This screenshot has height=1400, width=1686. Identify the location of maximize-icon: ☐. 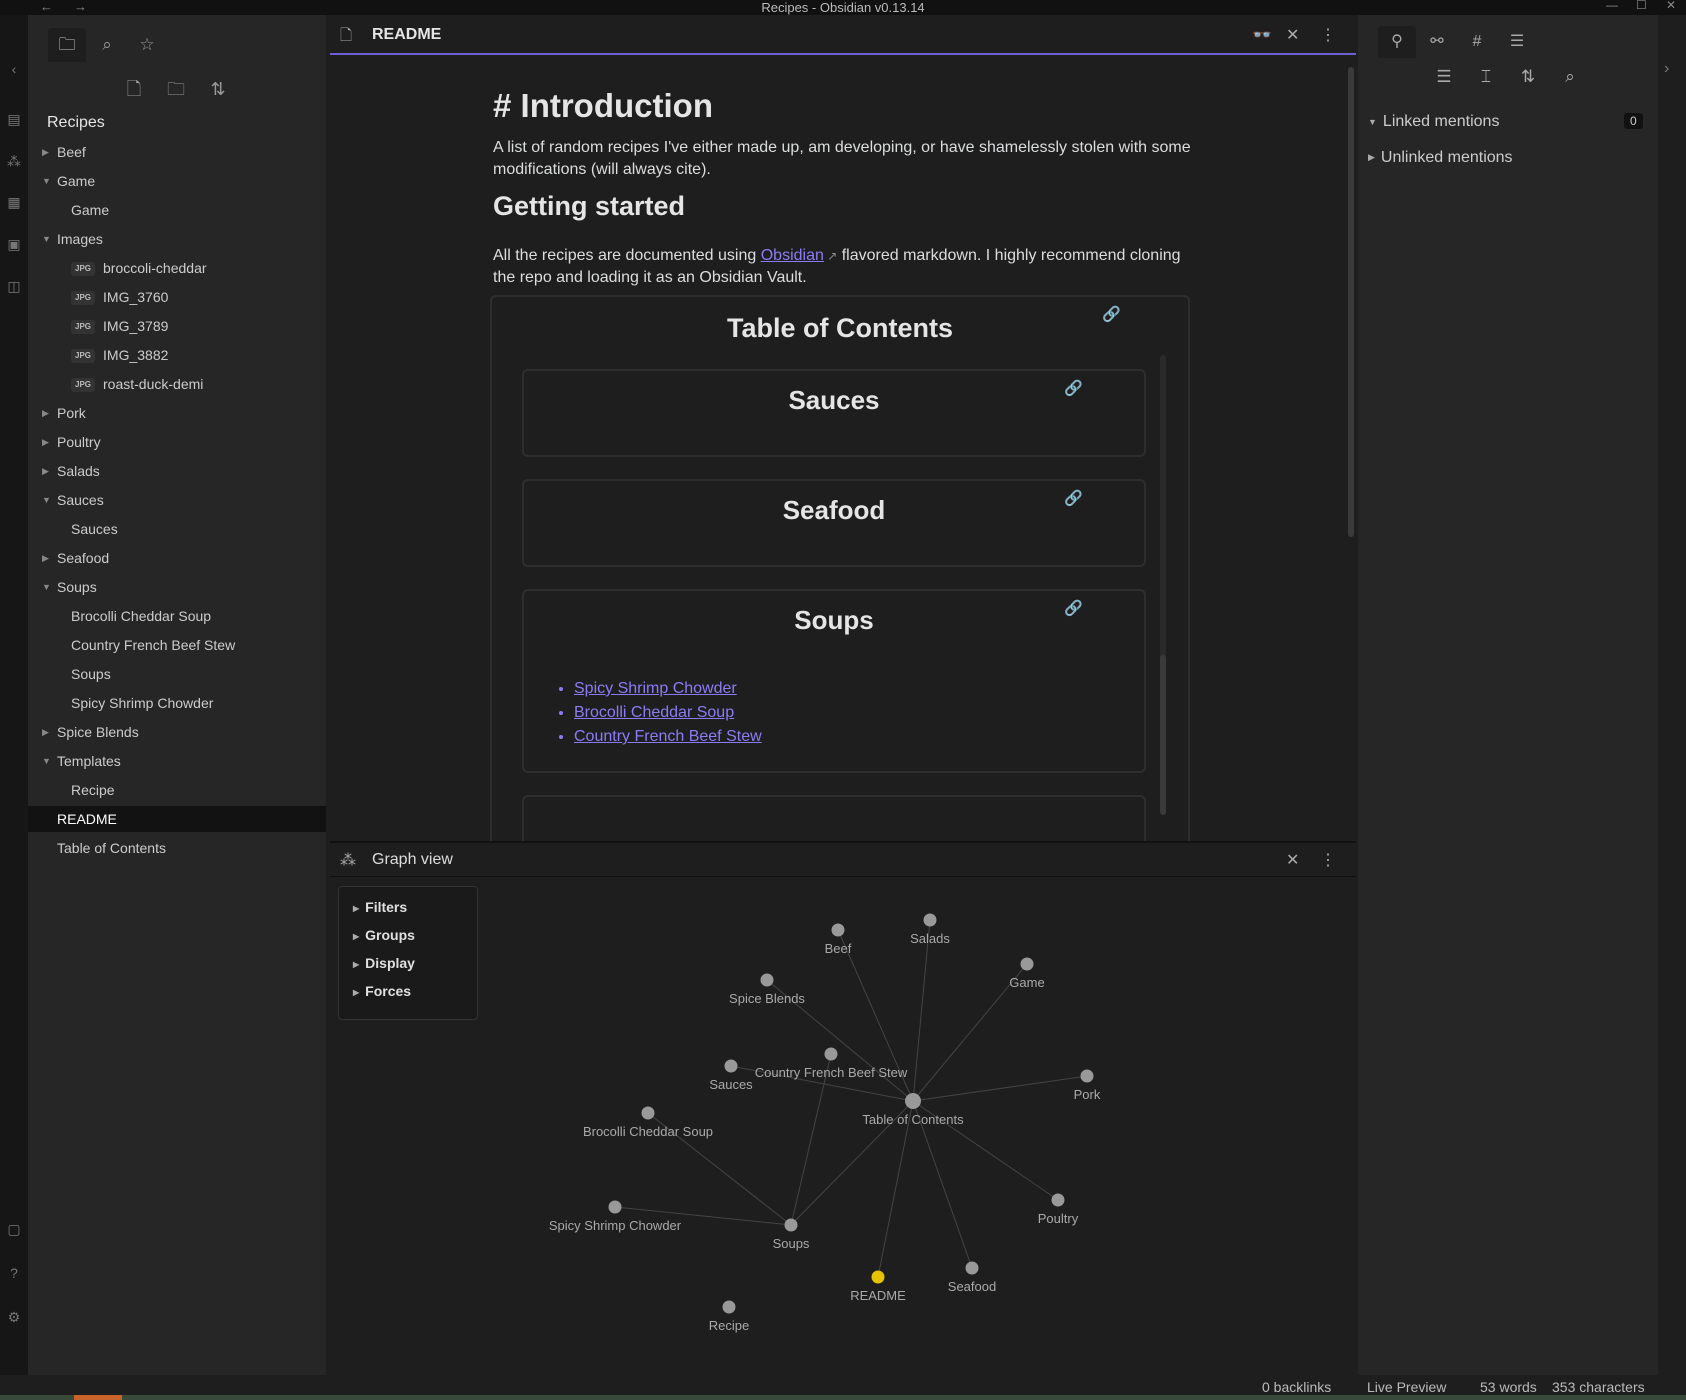
(1641, 6).